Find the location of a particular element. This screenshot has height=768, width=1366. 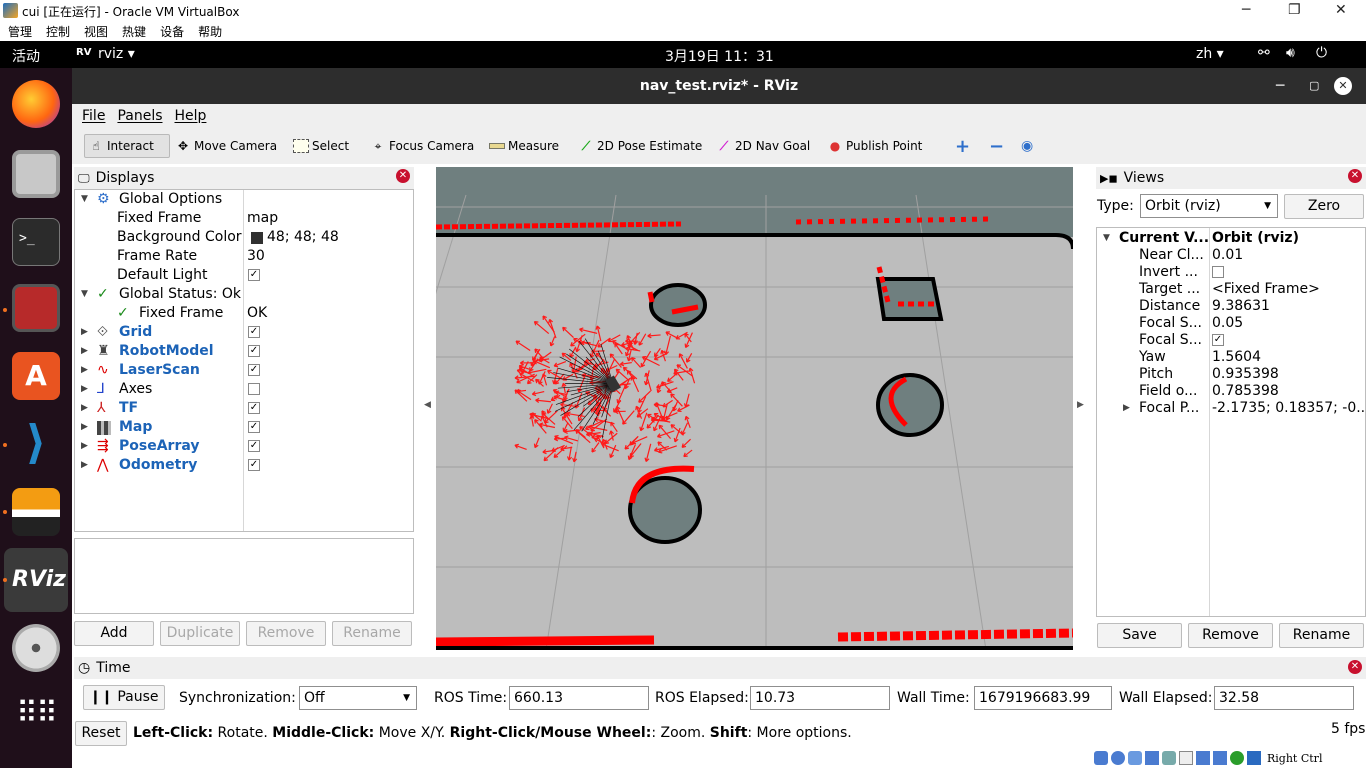

hdd-icon is located at coordinates (1101, 758).